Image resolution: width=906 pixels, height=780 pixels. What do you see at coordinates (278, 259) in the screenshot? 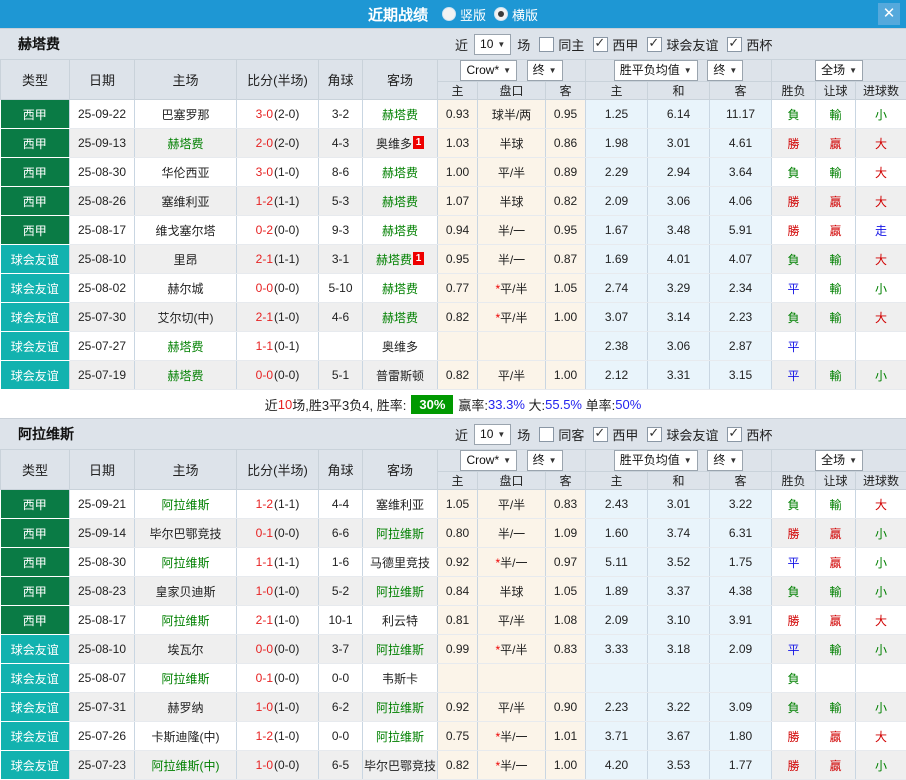
I see `score-cell: 2-1(1-1)` at bounding box center [278, 259].